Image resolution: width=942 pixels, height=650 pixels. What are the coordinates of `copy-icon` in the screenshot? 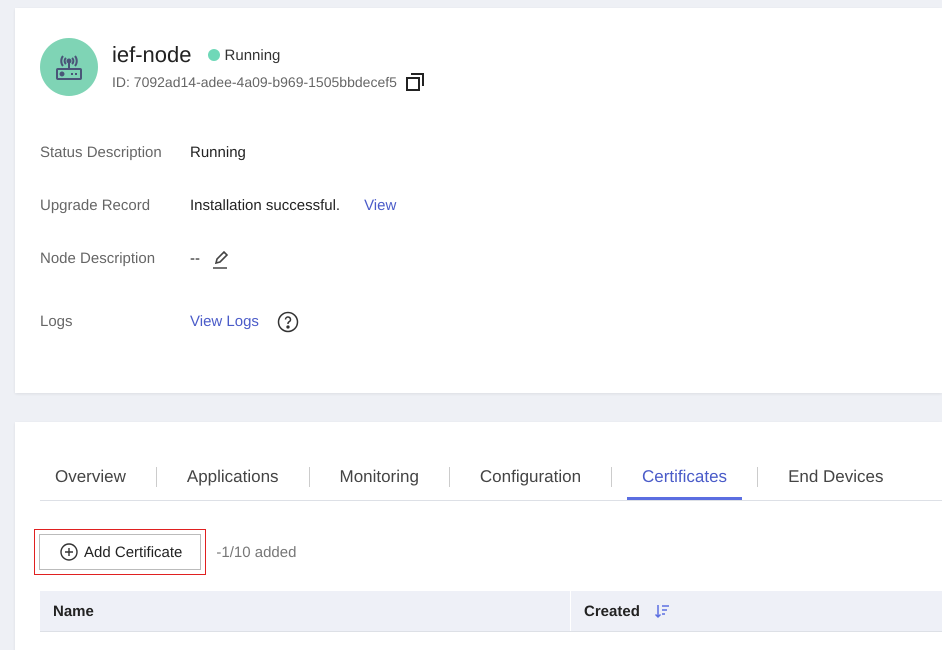 It's located at (414, 82).